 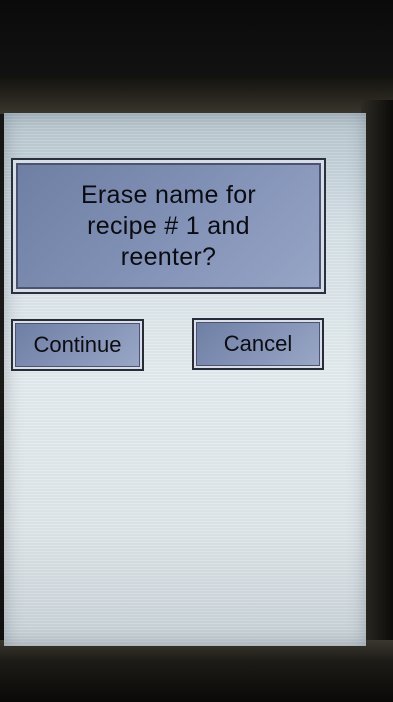 I want to click on cancel-button: Cancel, so click(x=258, y=344).